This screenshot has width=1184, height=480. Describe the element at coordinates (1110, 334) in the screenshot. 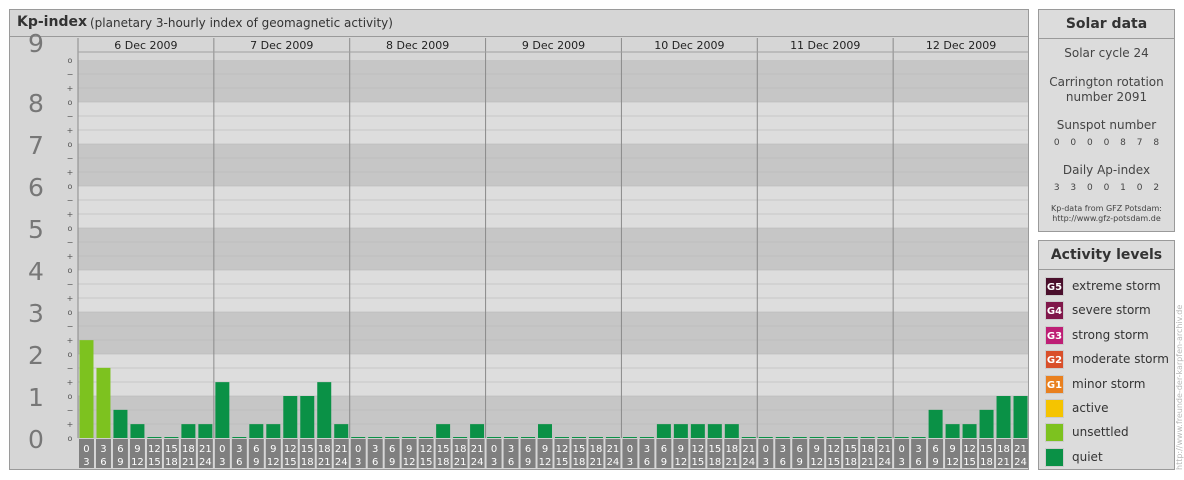

I see `level-label: strong storm` at that location.